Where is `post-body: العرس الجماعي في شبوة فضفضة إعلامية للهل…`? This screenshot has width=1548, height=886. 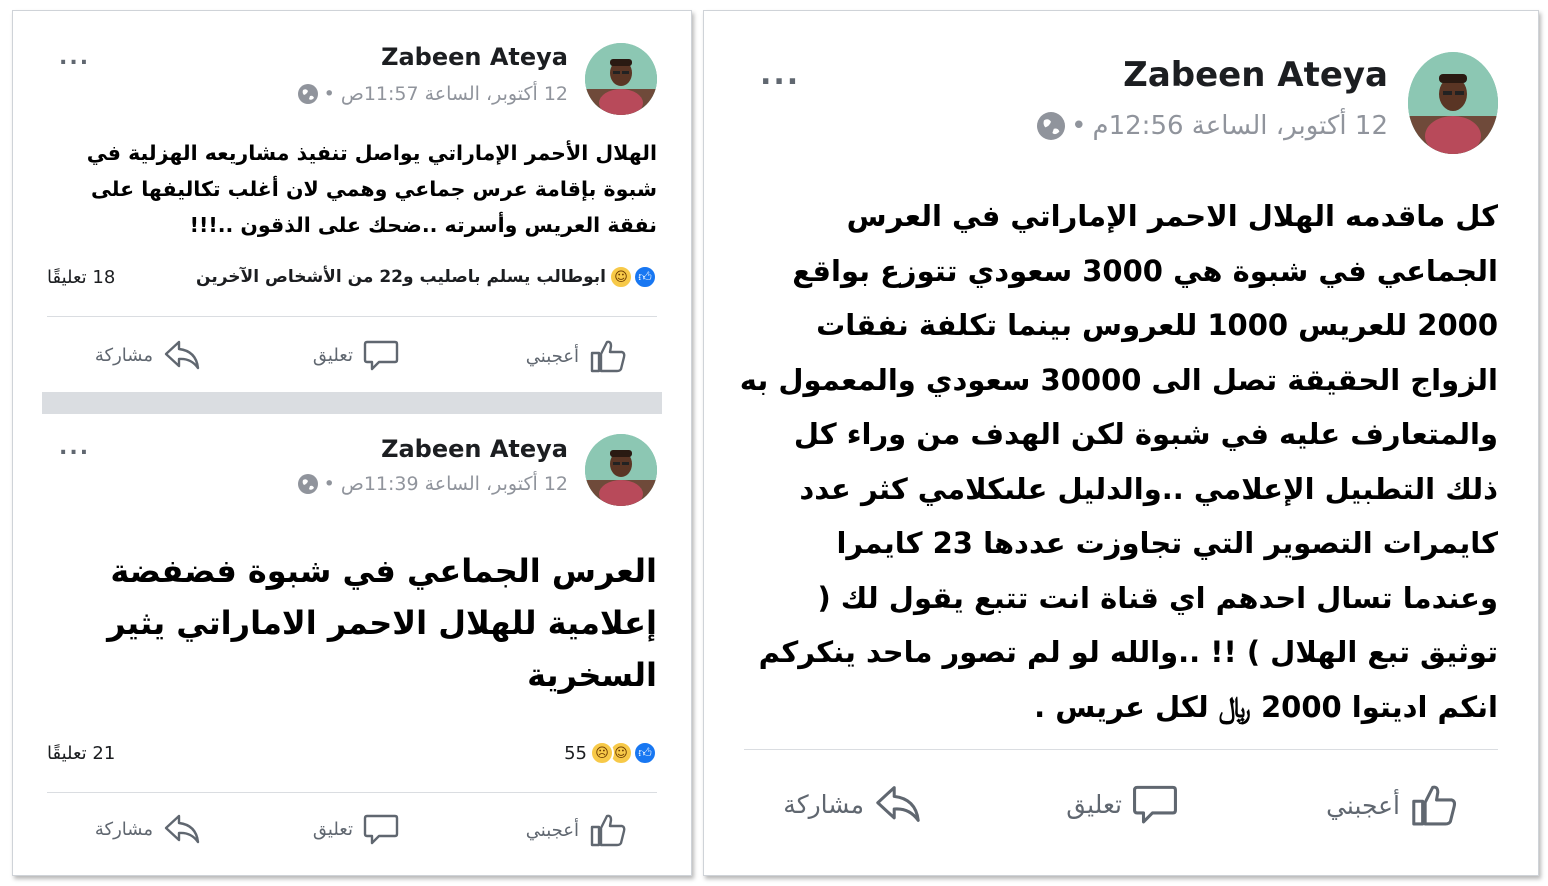 post-body: العرس الجماعي في شبوة فضفضة إعلامية للهل… is located at coordinates (382, 623).